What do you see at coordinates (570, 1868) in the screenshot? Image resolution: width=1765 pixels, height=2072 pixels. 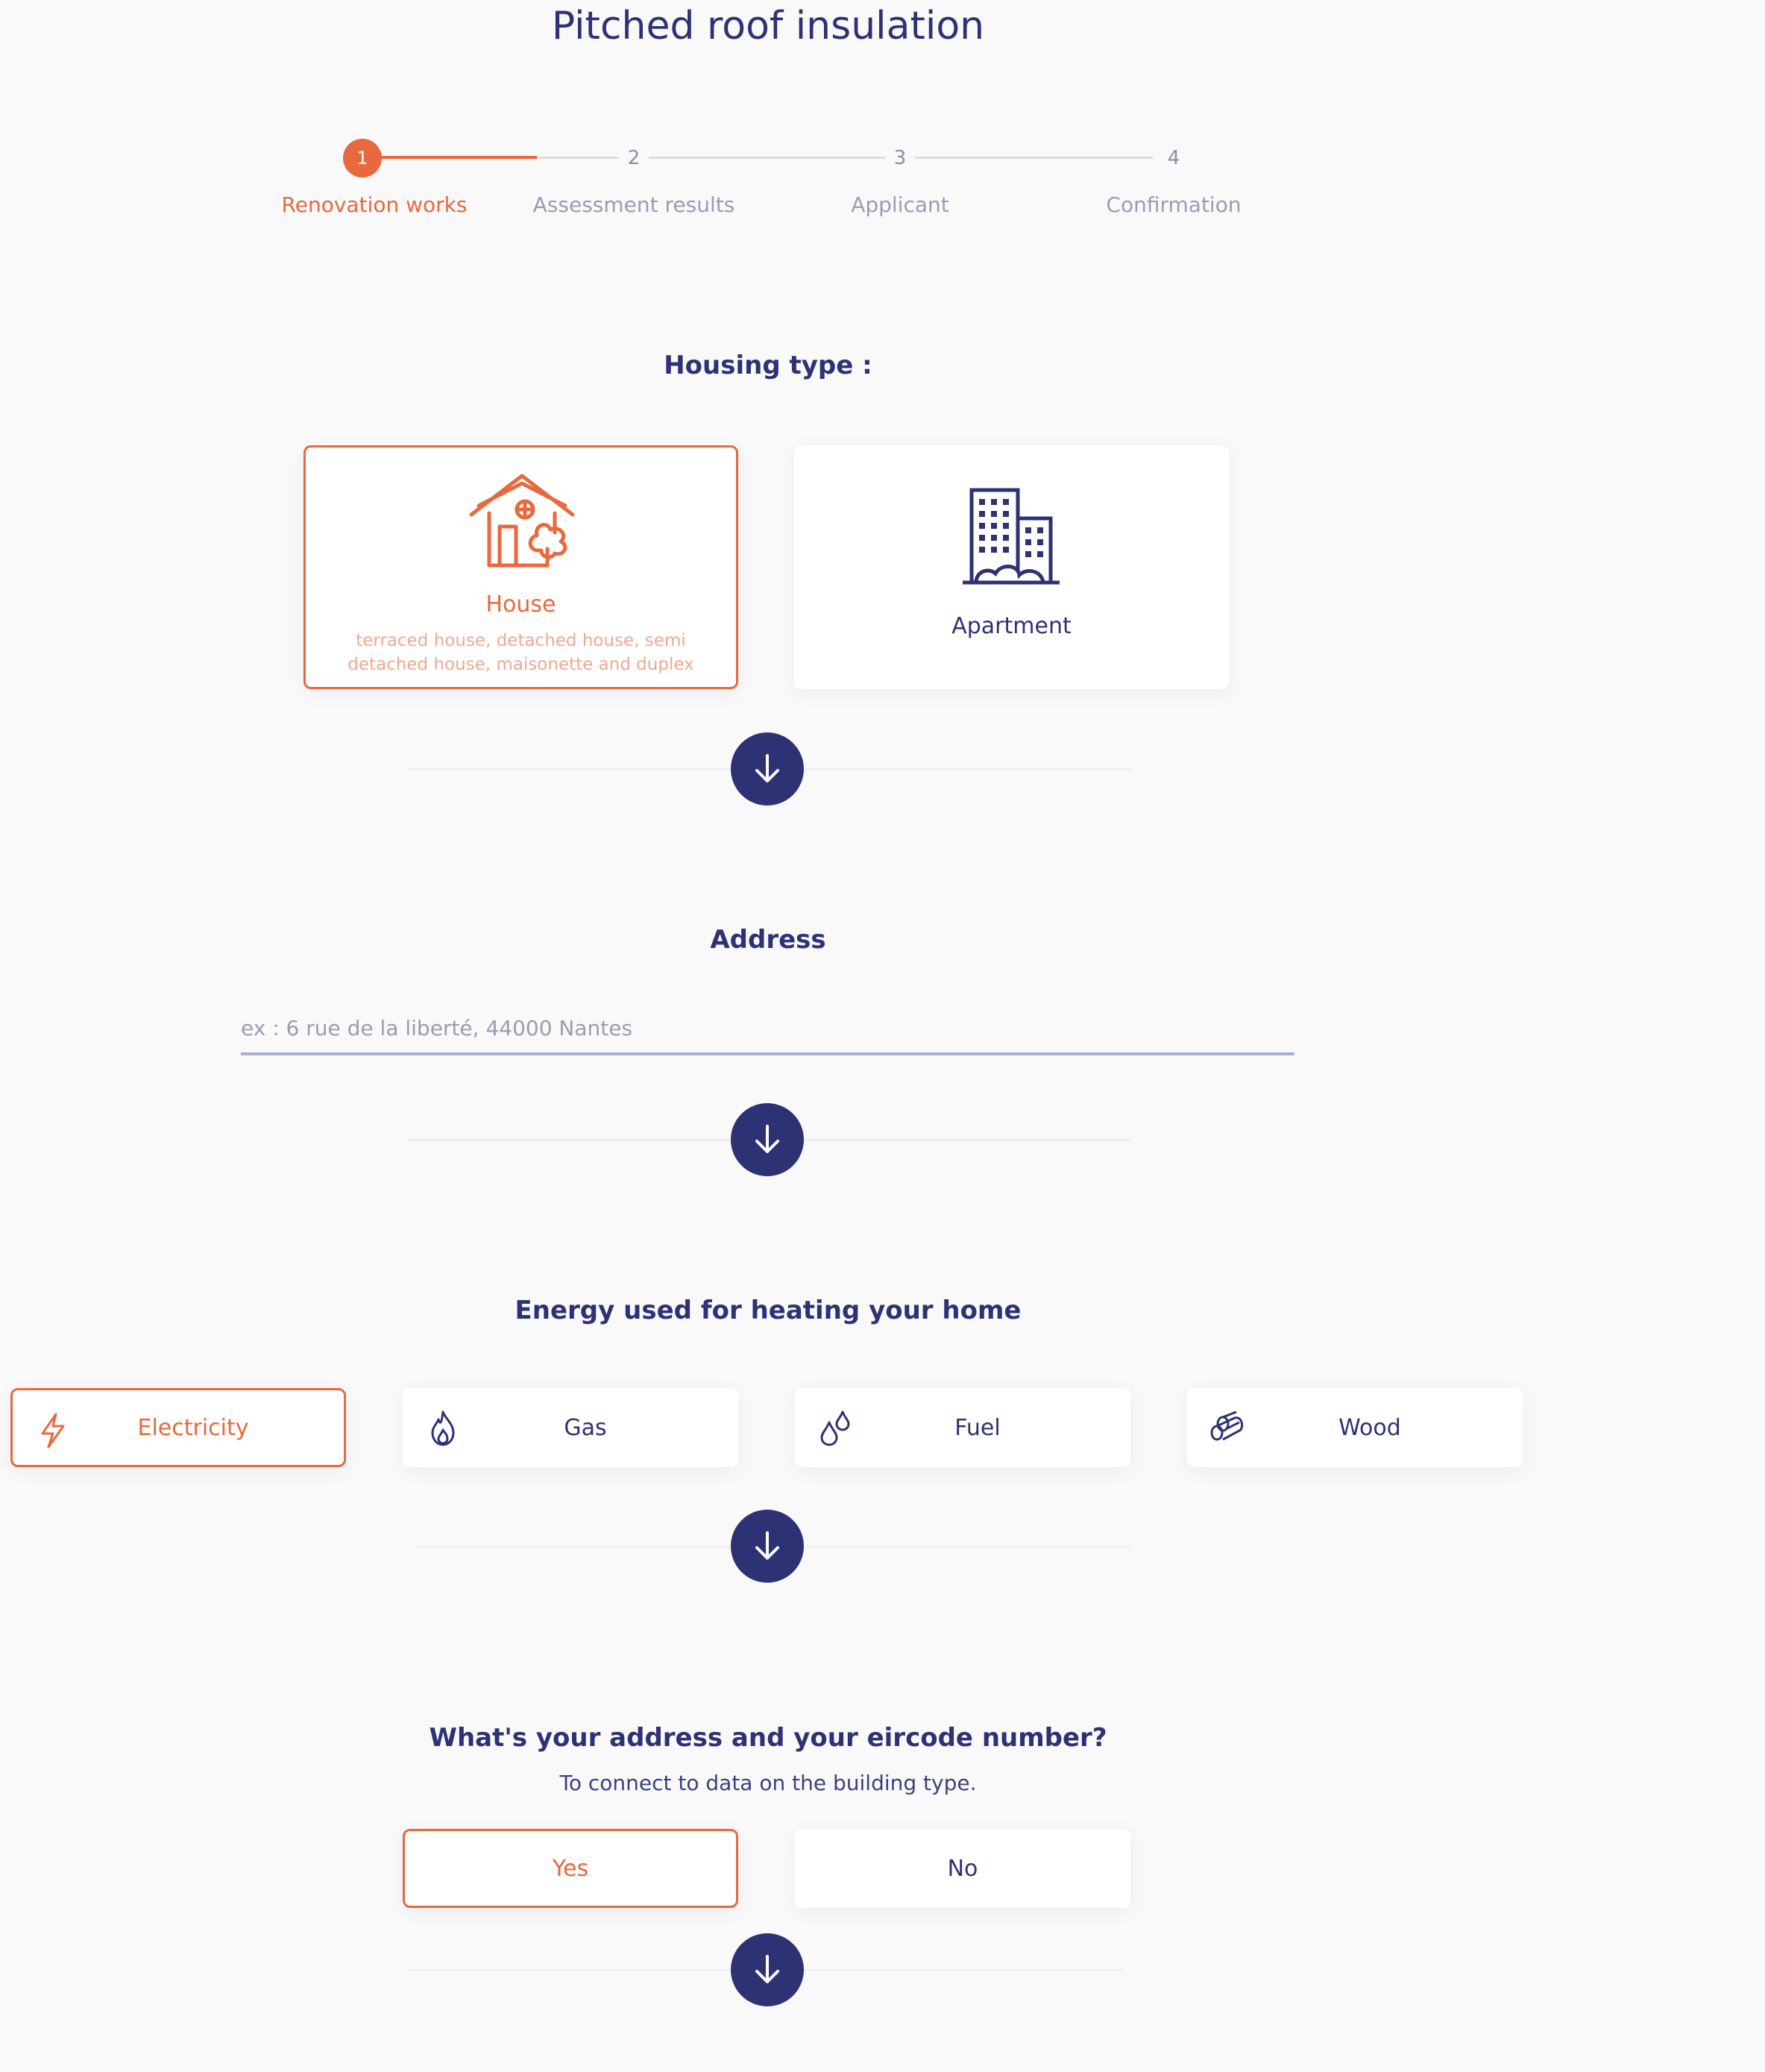 I see `yes-option-button: Yes` at bounding box center [570, 1868].